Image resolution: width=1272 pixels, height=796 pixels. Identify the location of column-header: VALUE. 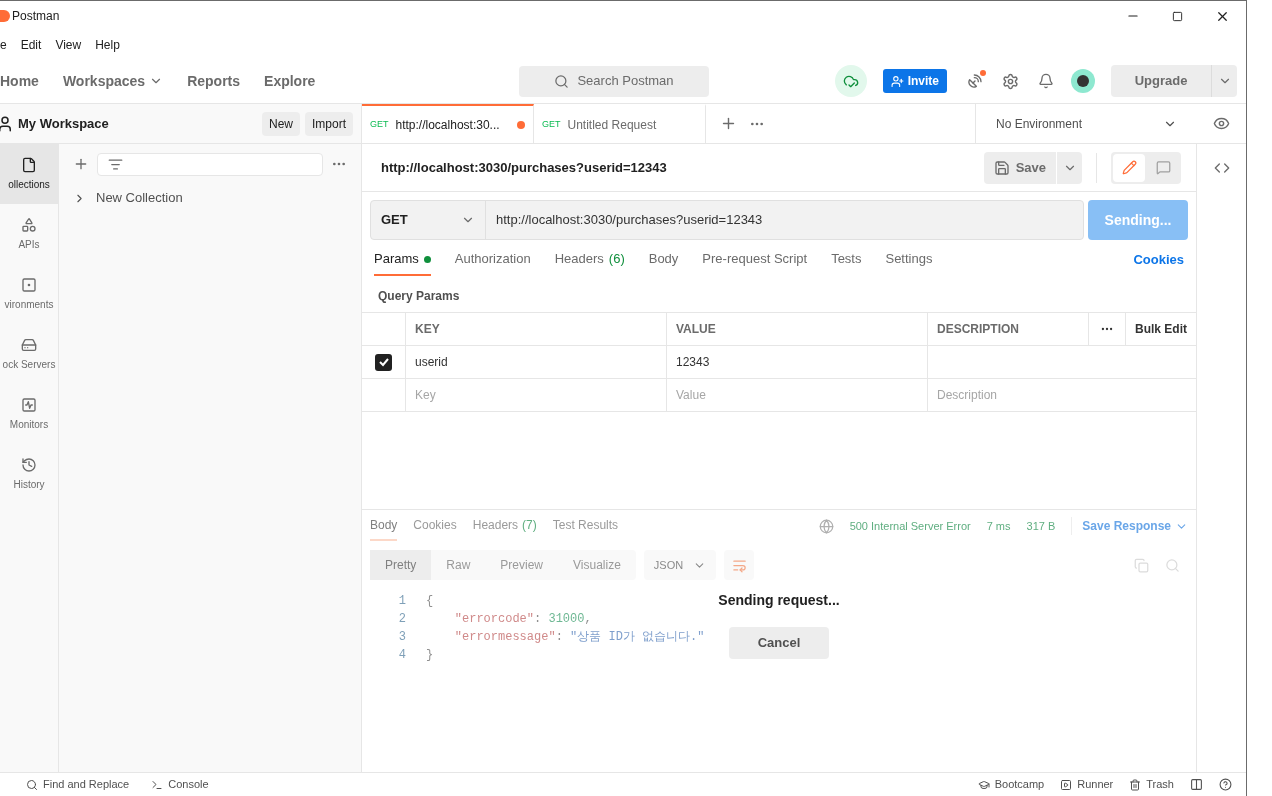
(797, 329).